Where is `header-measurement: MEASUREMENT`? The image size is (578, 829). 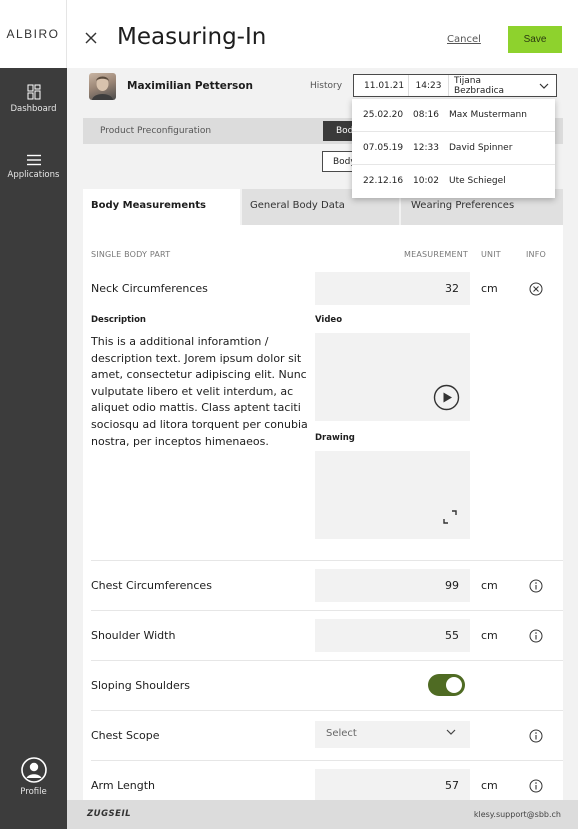 header-measurement: MEASUREMENT is located at coordinates (436, 254).